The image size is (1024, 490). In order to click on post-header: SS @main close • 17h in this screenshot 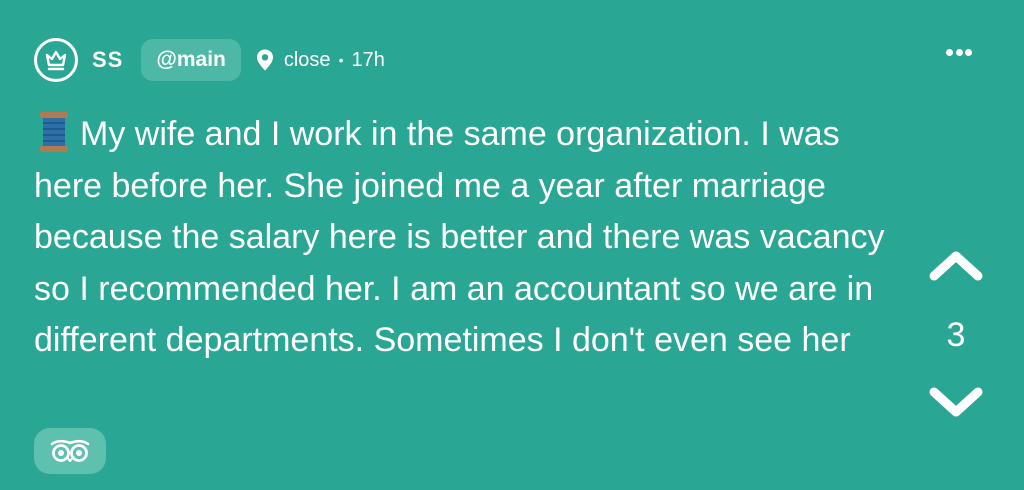, I will do `click(209, 60)`.